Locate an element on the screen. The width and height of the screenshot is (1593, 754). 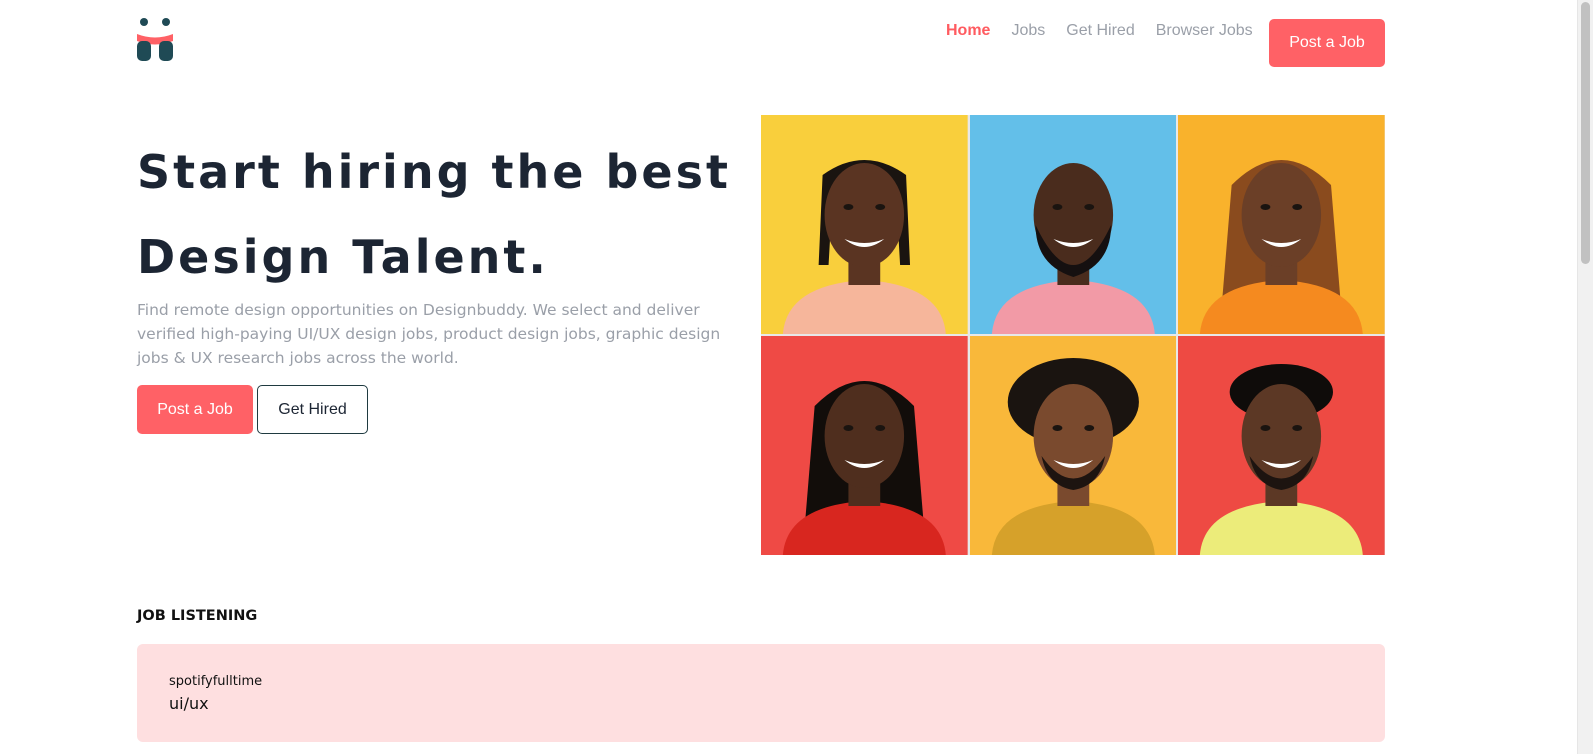
portrait-3-illustration is located at coordinates (1281, 224).